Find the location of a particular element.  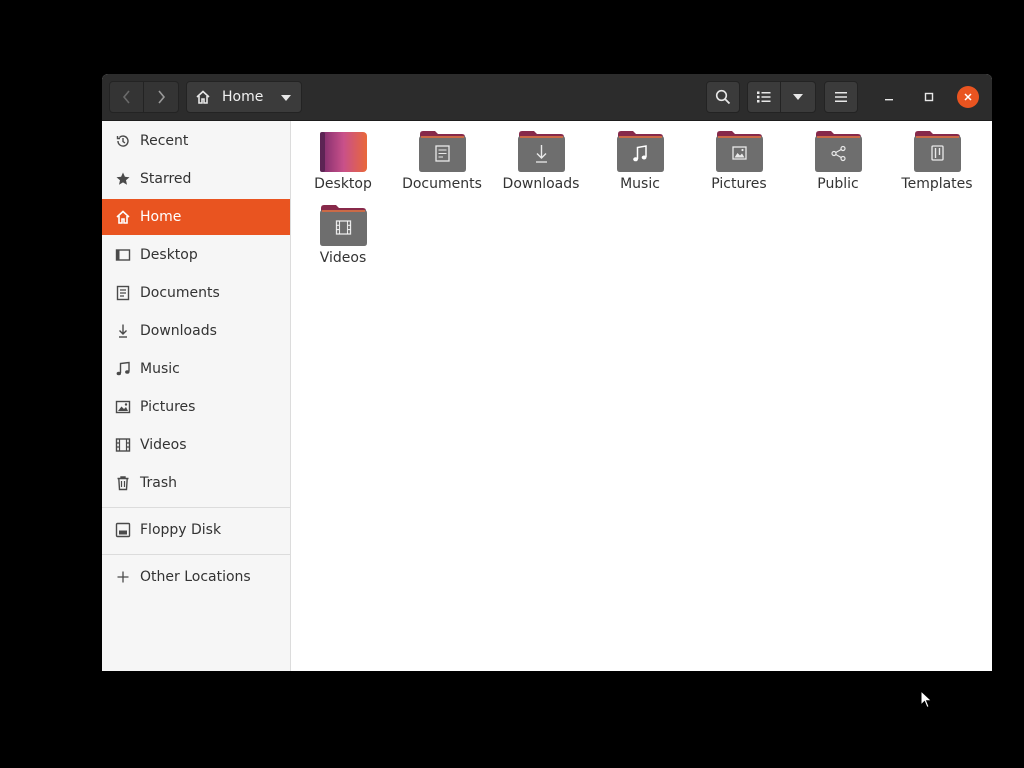

back-button is located at coordinates (126, 97).